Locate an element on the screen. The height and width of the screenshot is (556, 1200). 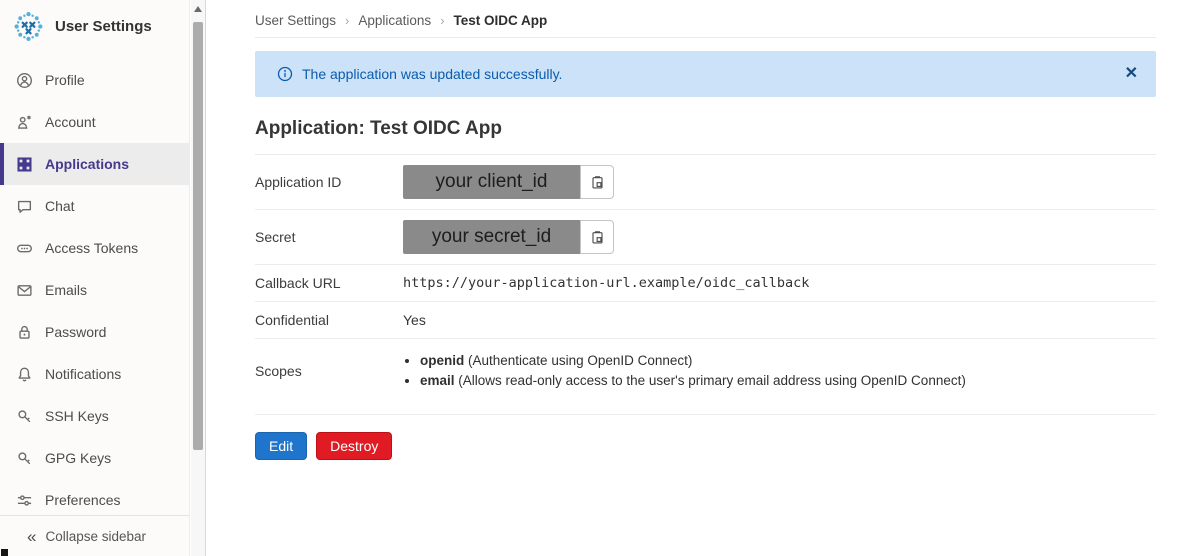
sidebar-item-label: Chat is located at coordinates (60, 206).